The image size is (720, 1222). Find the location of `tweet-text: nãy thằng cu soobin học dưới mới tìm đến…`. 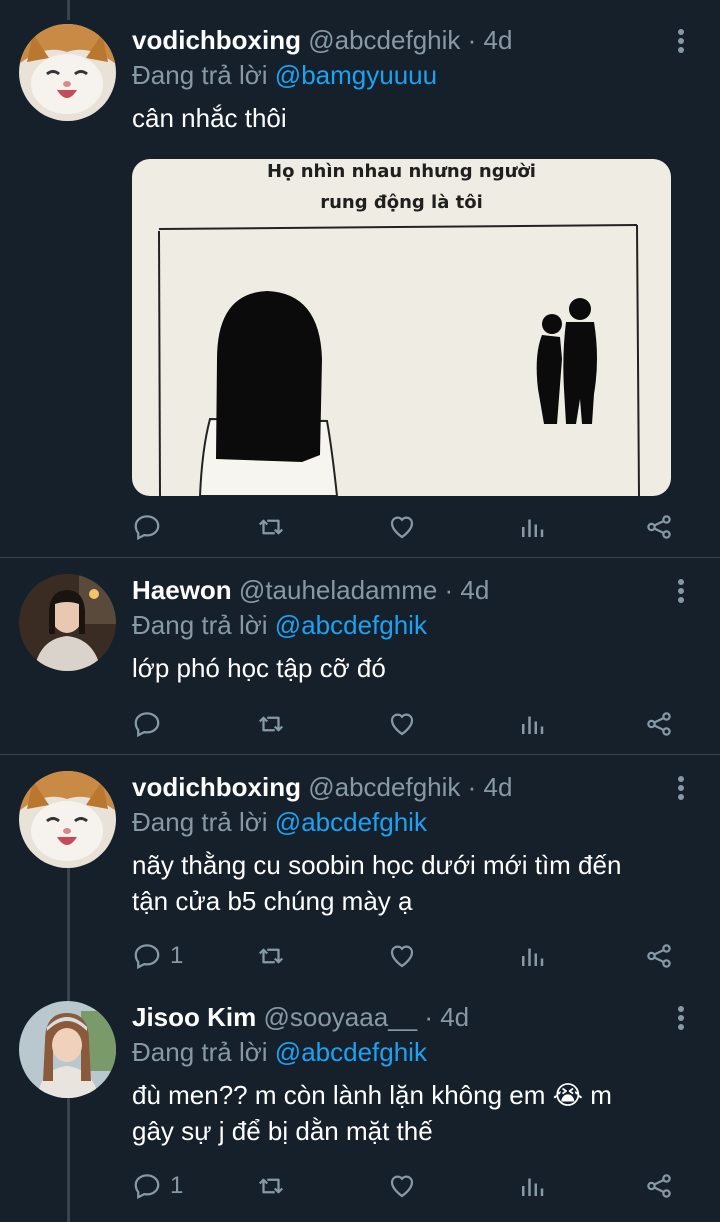

tweet-text: nãy thằng cu soobin học dưới mới tìm đến… is located at coordinates (412, 883).